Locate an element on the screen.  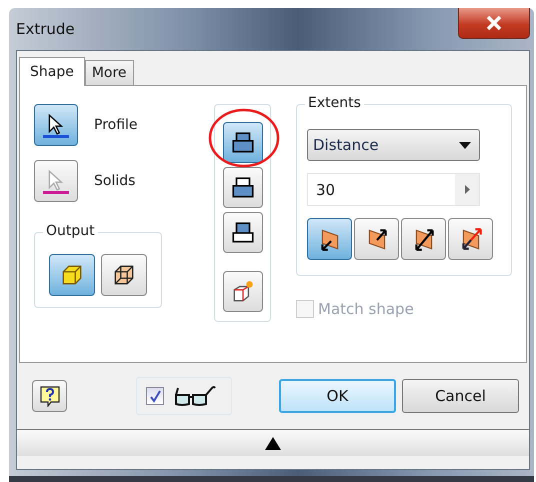
spin-arrow-icon is located at coordinates (467, 189).